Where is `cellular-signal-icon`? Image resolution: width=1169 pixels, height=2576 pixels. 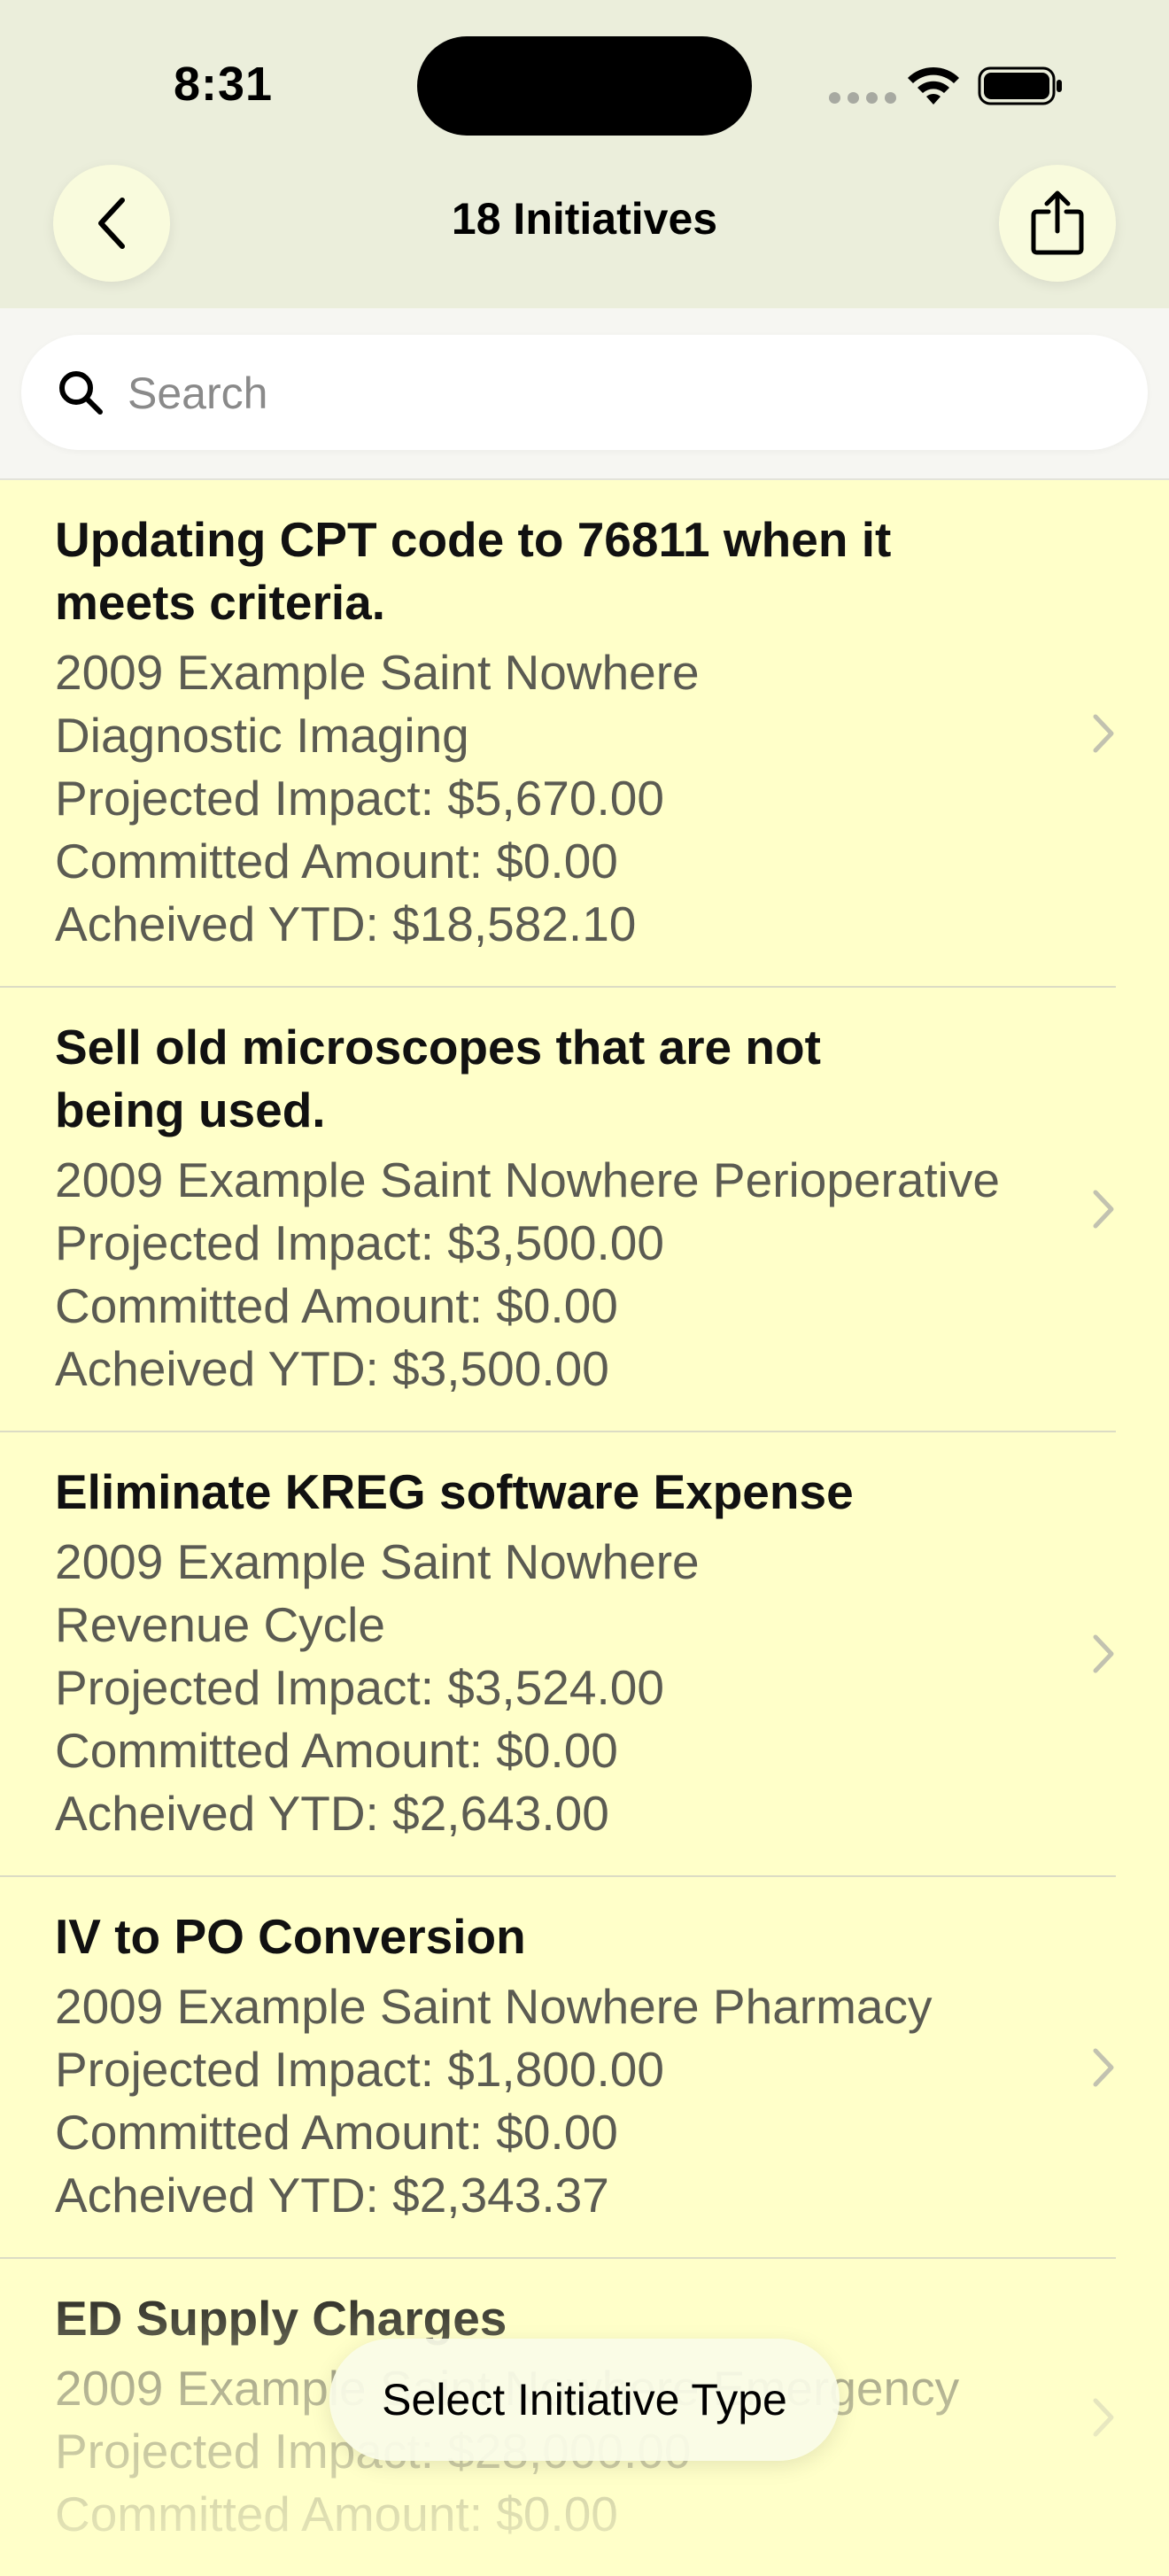 cellular-signal-icon is located at coordinates (862, 98).